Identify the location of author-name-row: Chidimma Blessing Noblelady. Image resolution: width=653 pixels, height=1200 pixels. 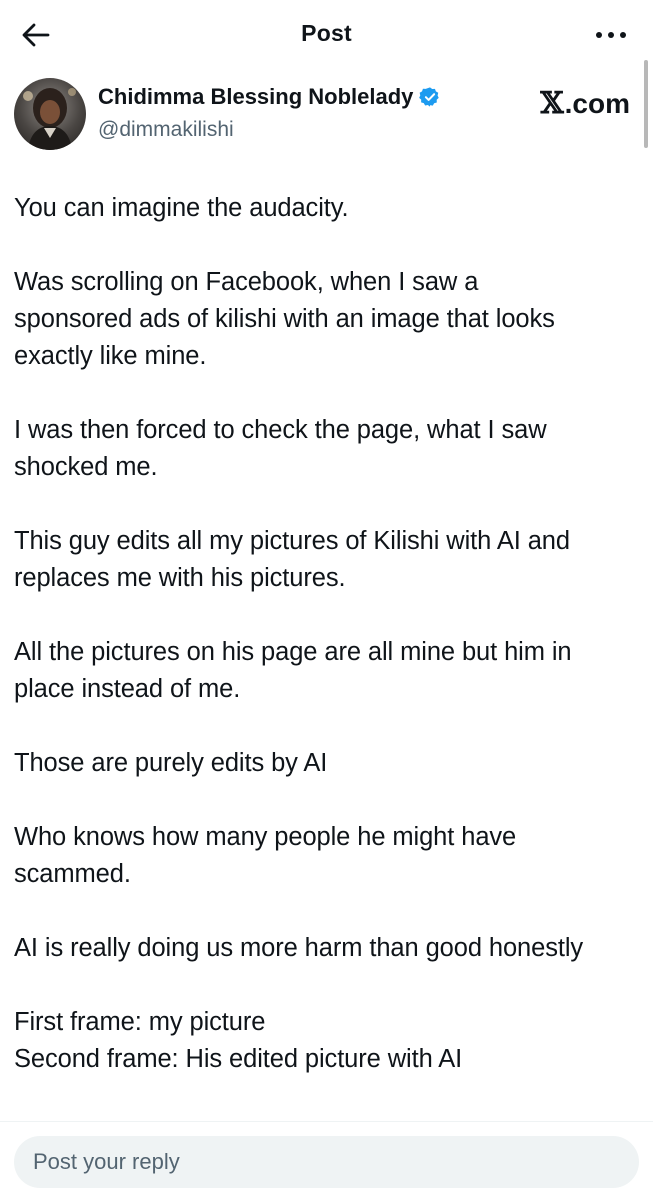
(269, 97).